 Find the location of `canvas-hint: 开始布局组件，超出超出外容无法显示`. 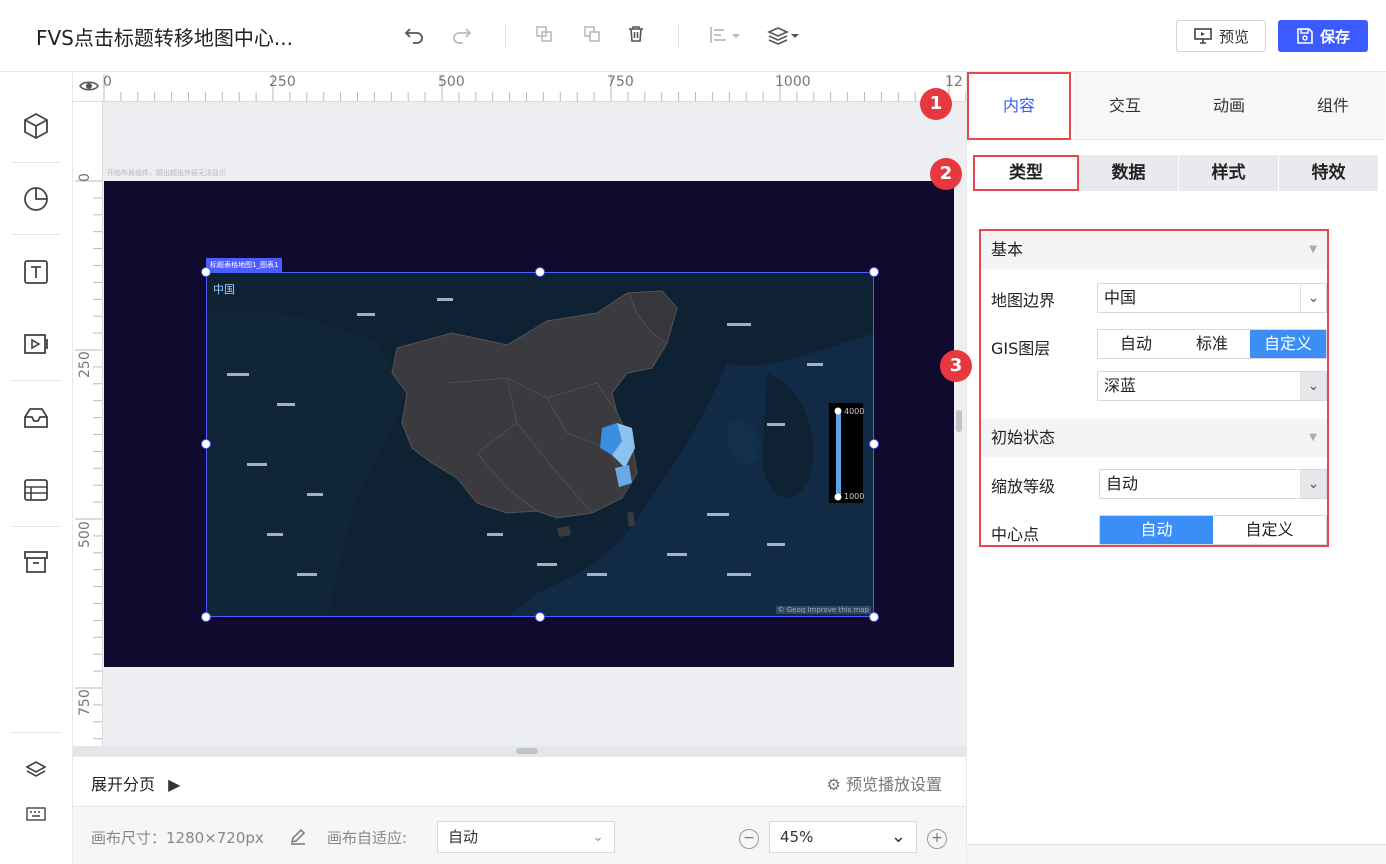

canvas-hint: 开始布局组件，超出超出外容无法显示 is located at coordinates (166, 173).